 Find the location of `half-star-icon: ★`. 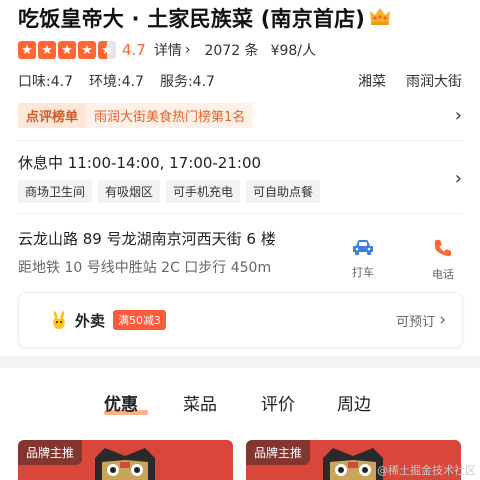

half-star-icon: ★ is located at coordinates (107, 50).